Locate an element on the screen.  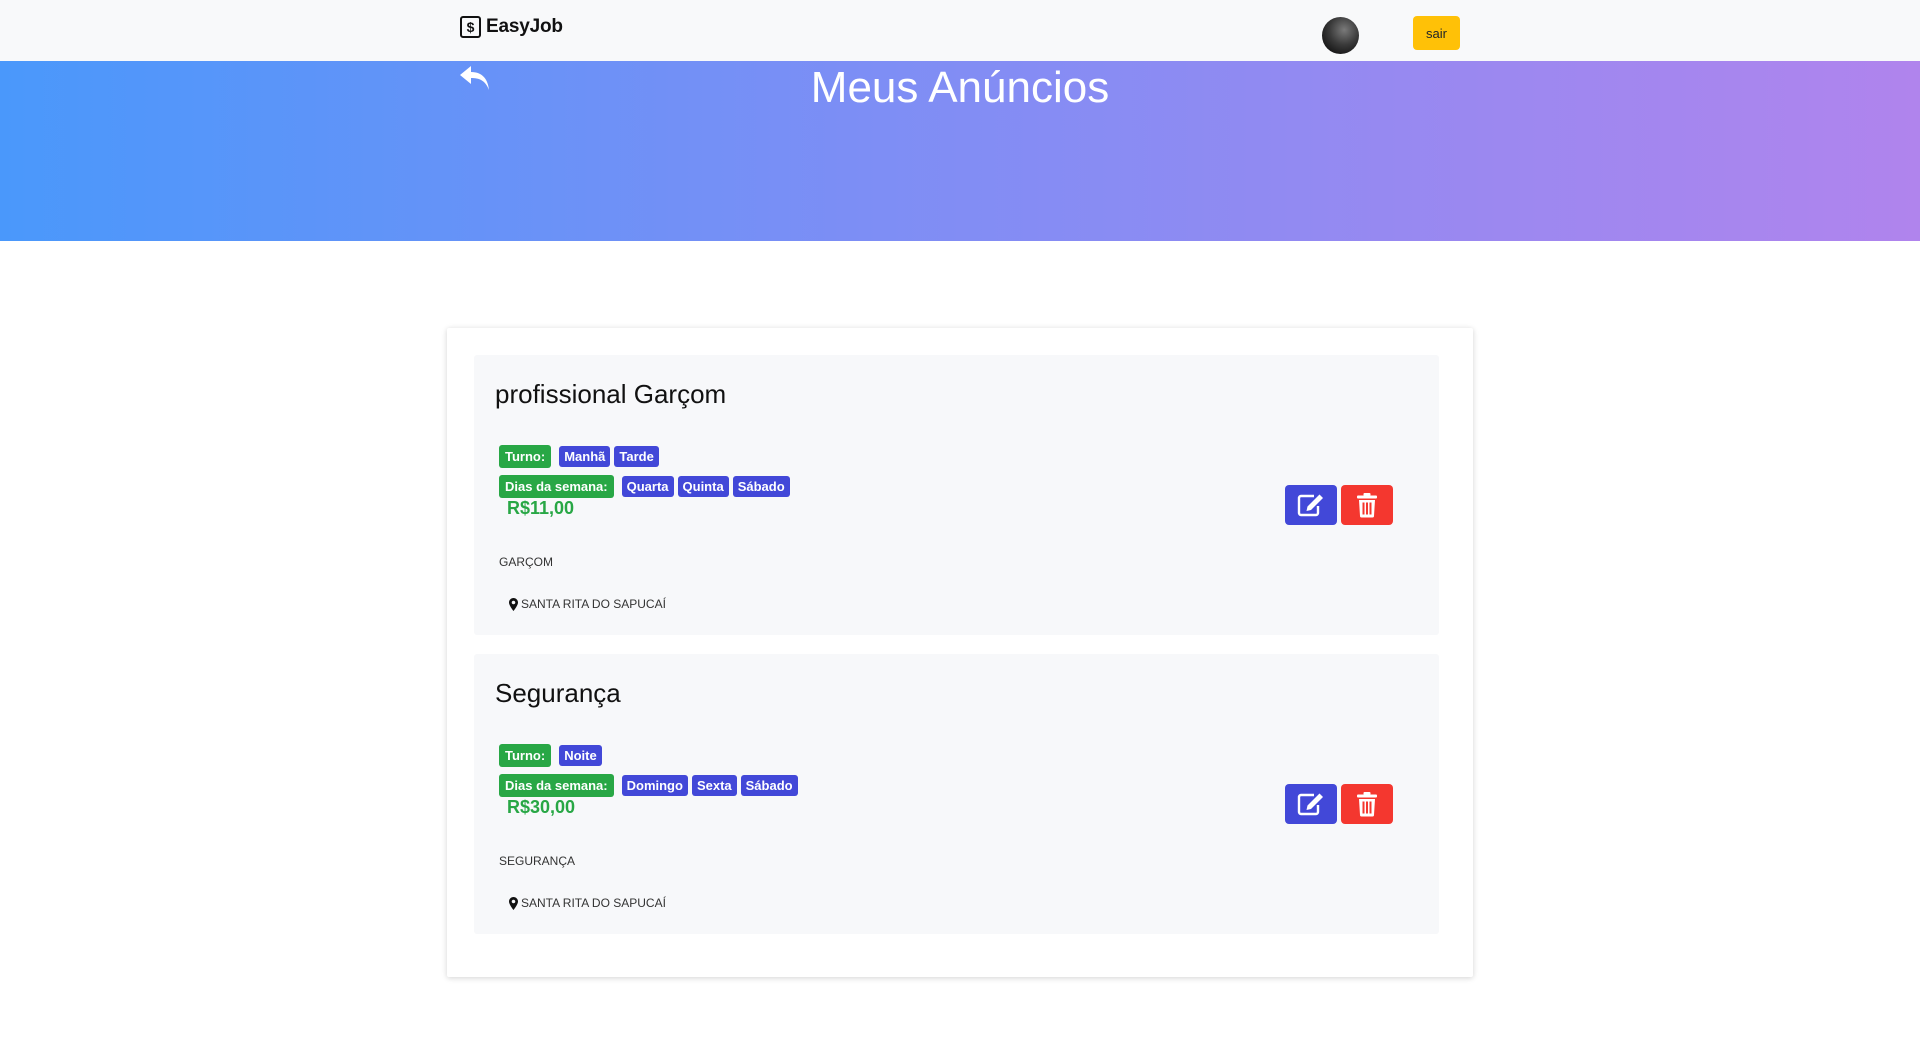
listing-price: R$11,00 is located at coordinates (541, 508).